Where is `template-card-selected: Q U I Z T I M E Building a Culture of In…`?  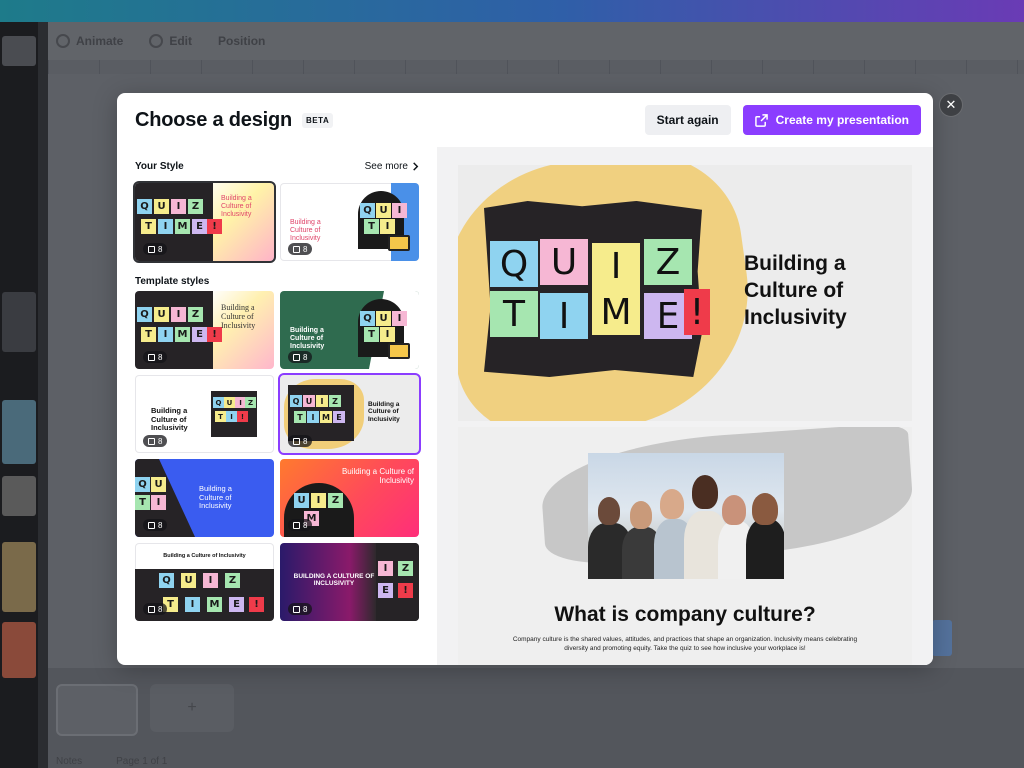
template-card-selected: Q U I Z T I M E Building a Culture of In… is located at coordinates (349, 414).